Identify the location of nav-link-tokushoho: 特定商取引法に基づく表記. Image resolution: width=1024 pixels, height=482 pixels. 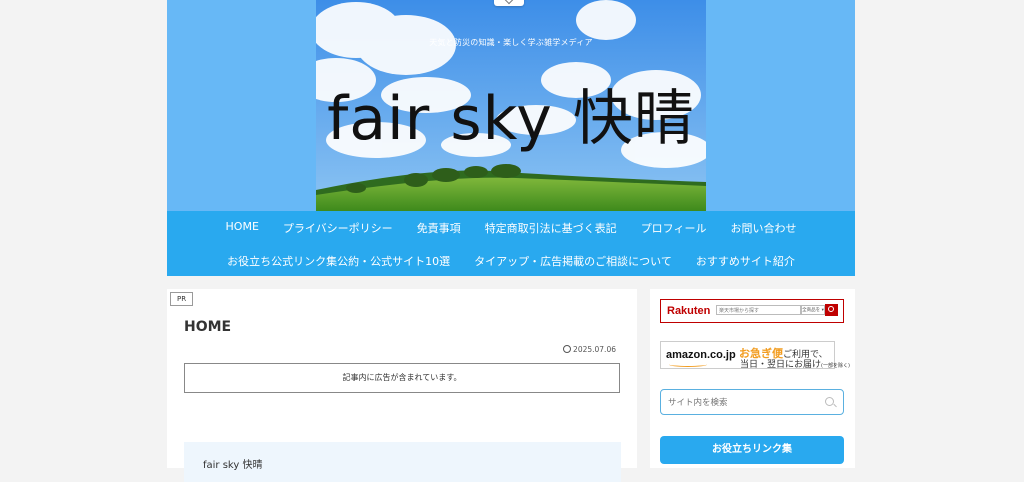
(551, 228).